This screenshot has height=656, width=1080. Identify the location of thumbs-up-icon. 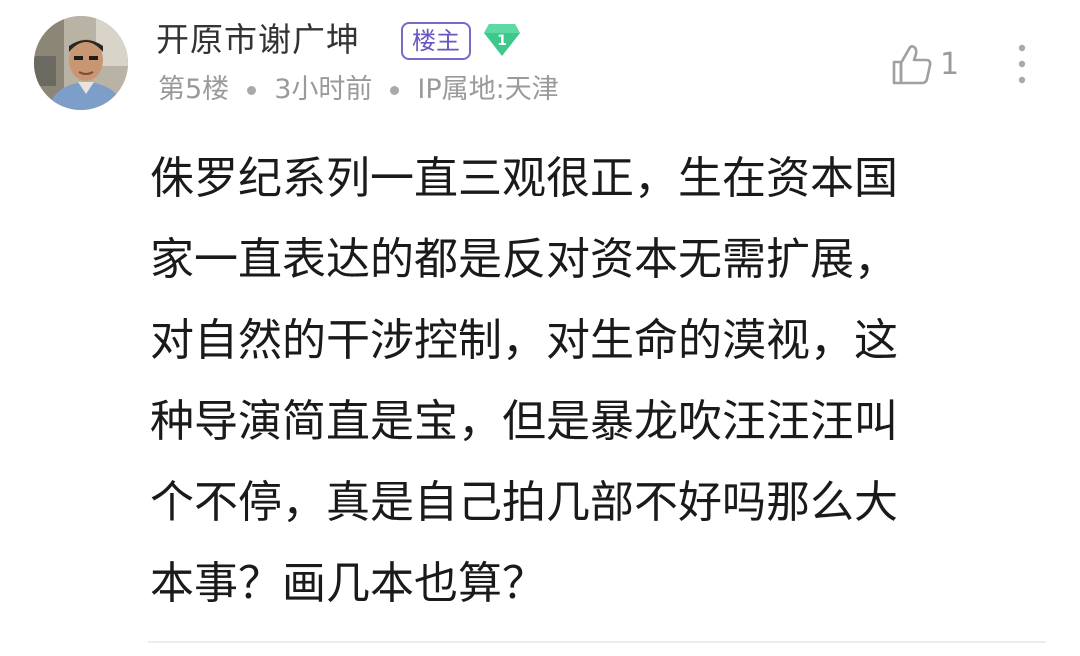
(912, 65).